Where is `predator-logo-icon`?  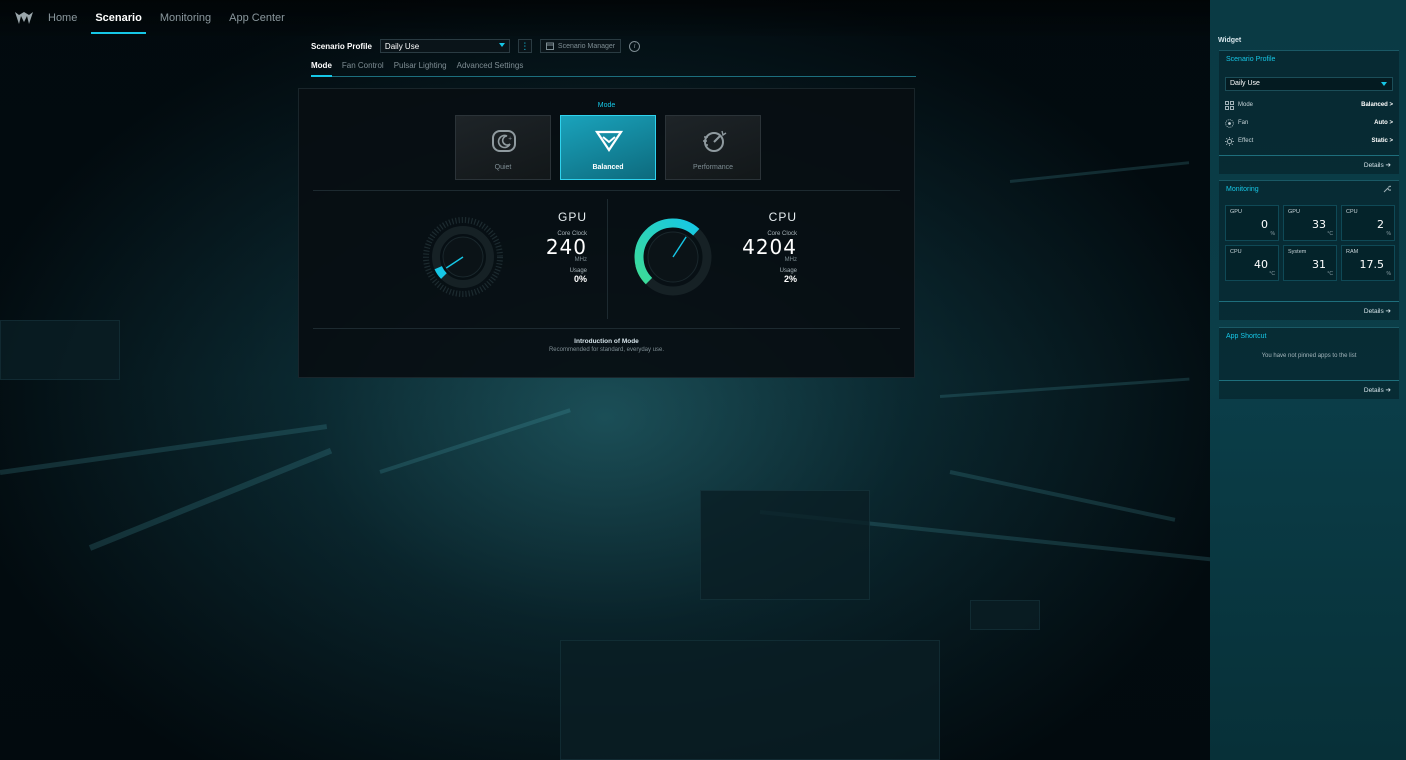
predator-logo-icon is located at coordinates (24, 18).